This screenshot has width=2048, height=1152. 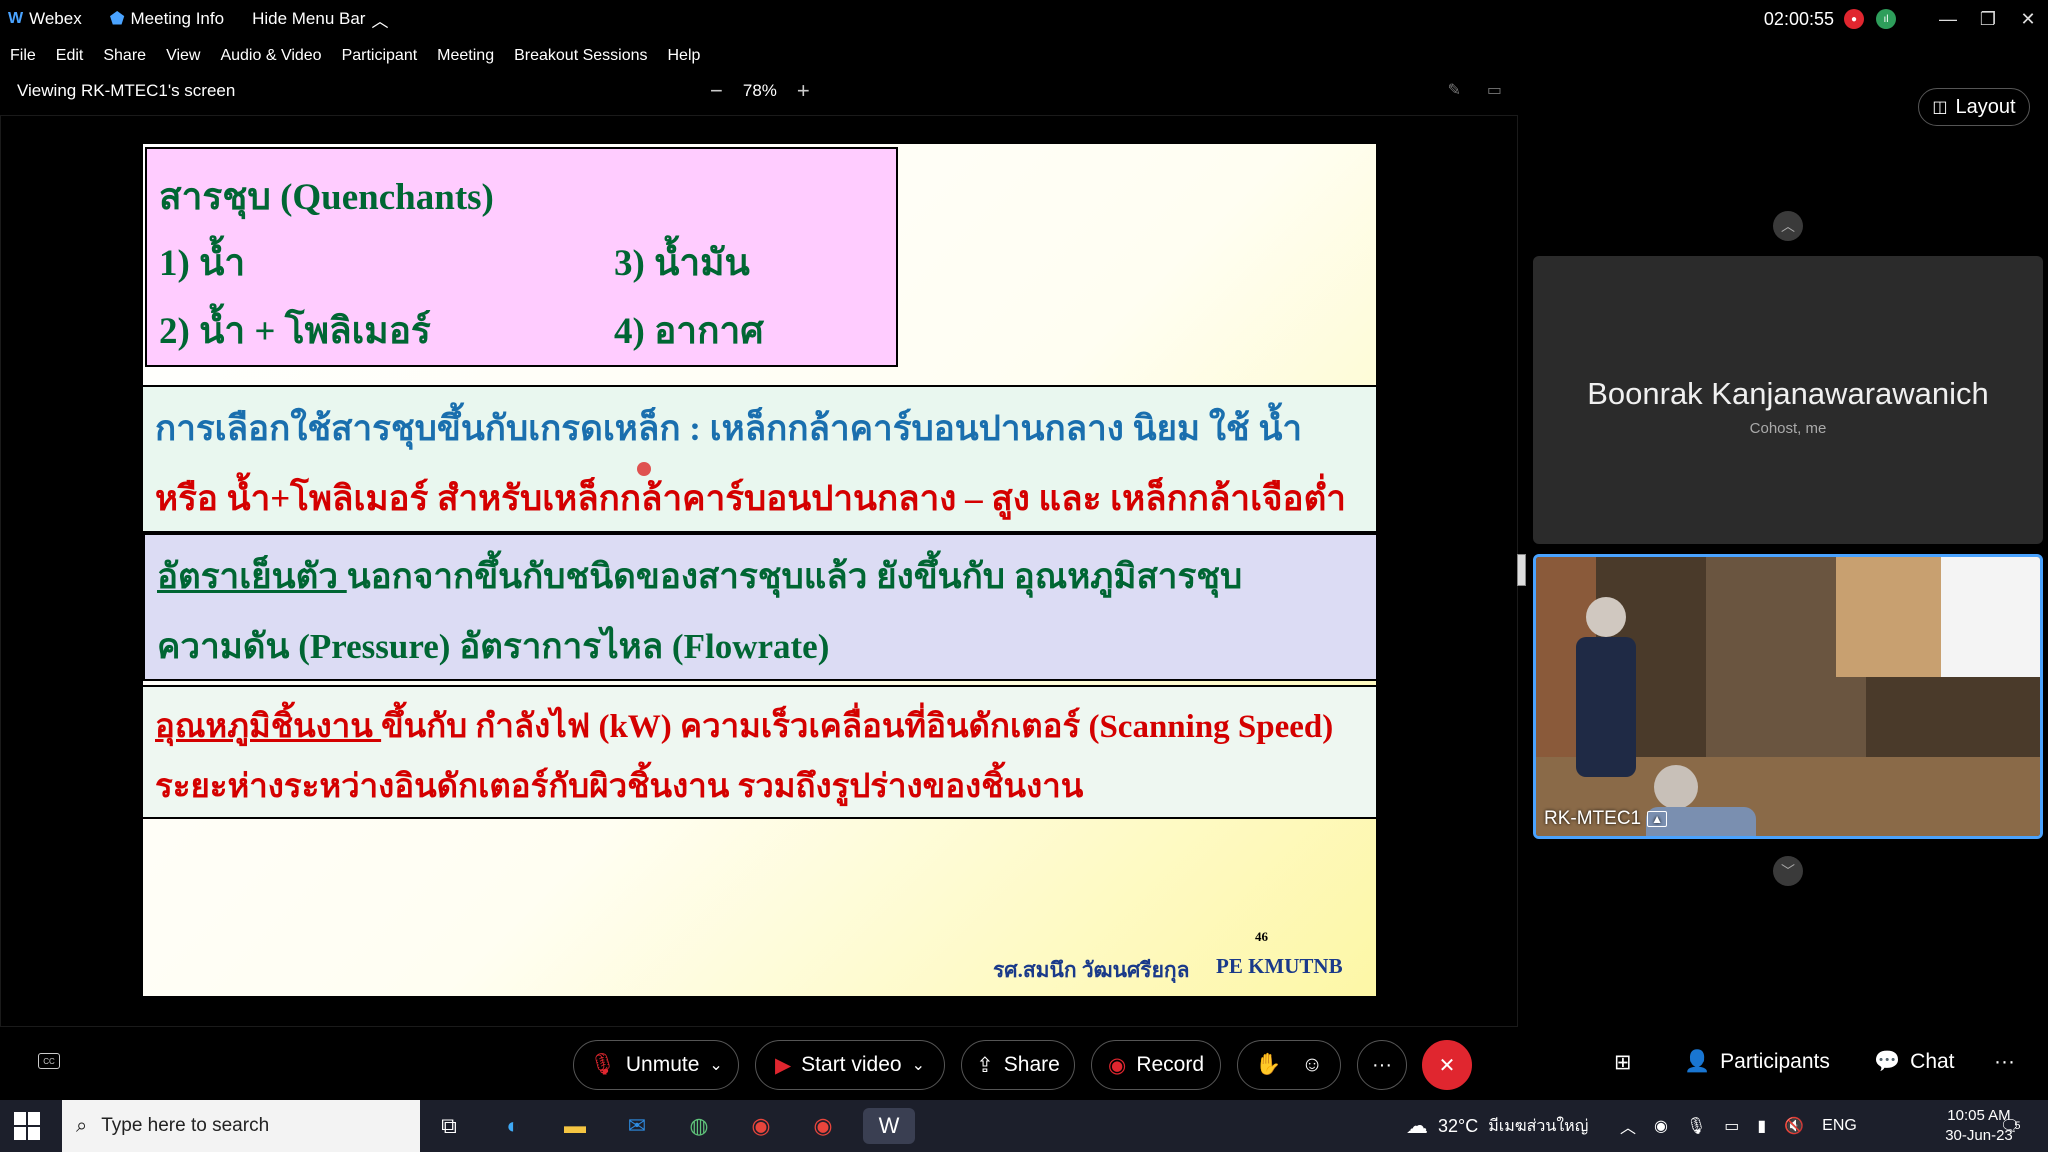 I want to click on start-video-button: ▶ Start video ⌄, so click(x=850, y=1065).